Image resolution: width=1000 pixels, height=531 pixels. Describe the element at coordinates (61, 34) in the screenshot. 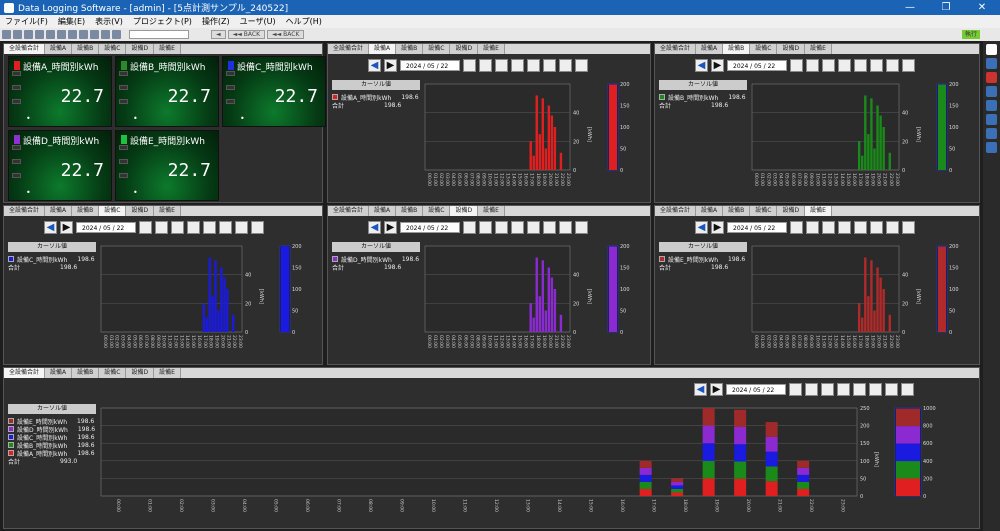

I see `toolbar-folder2-icon` at that location.